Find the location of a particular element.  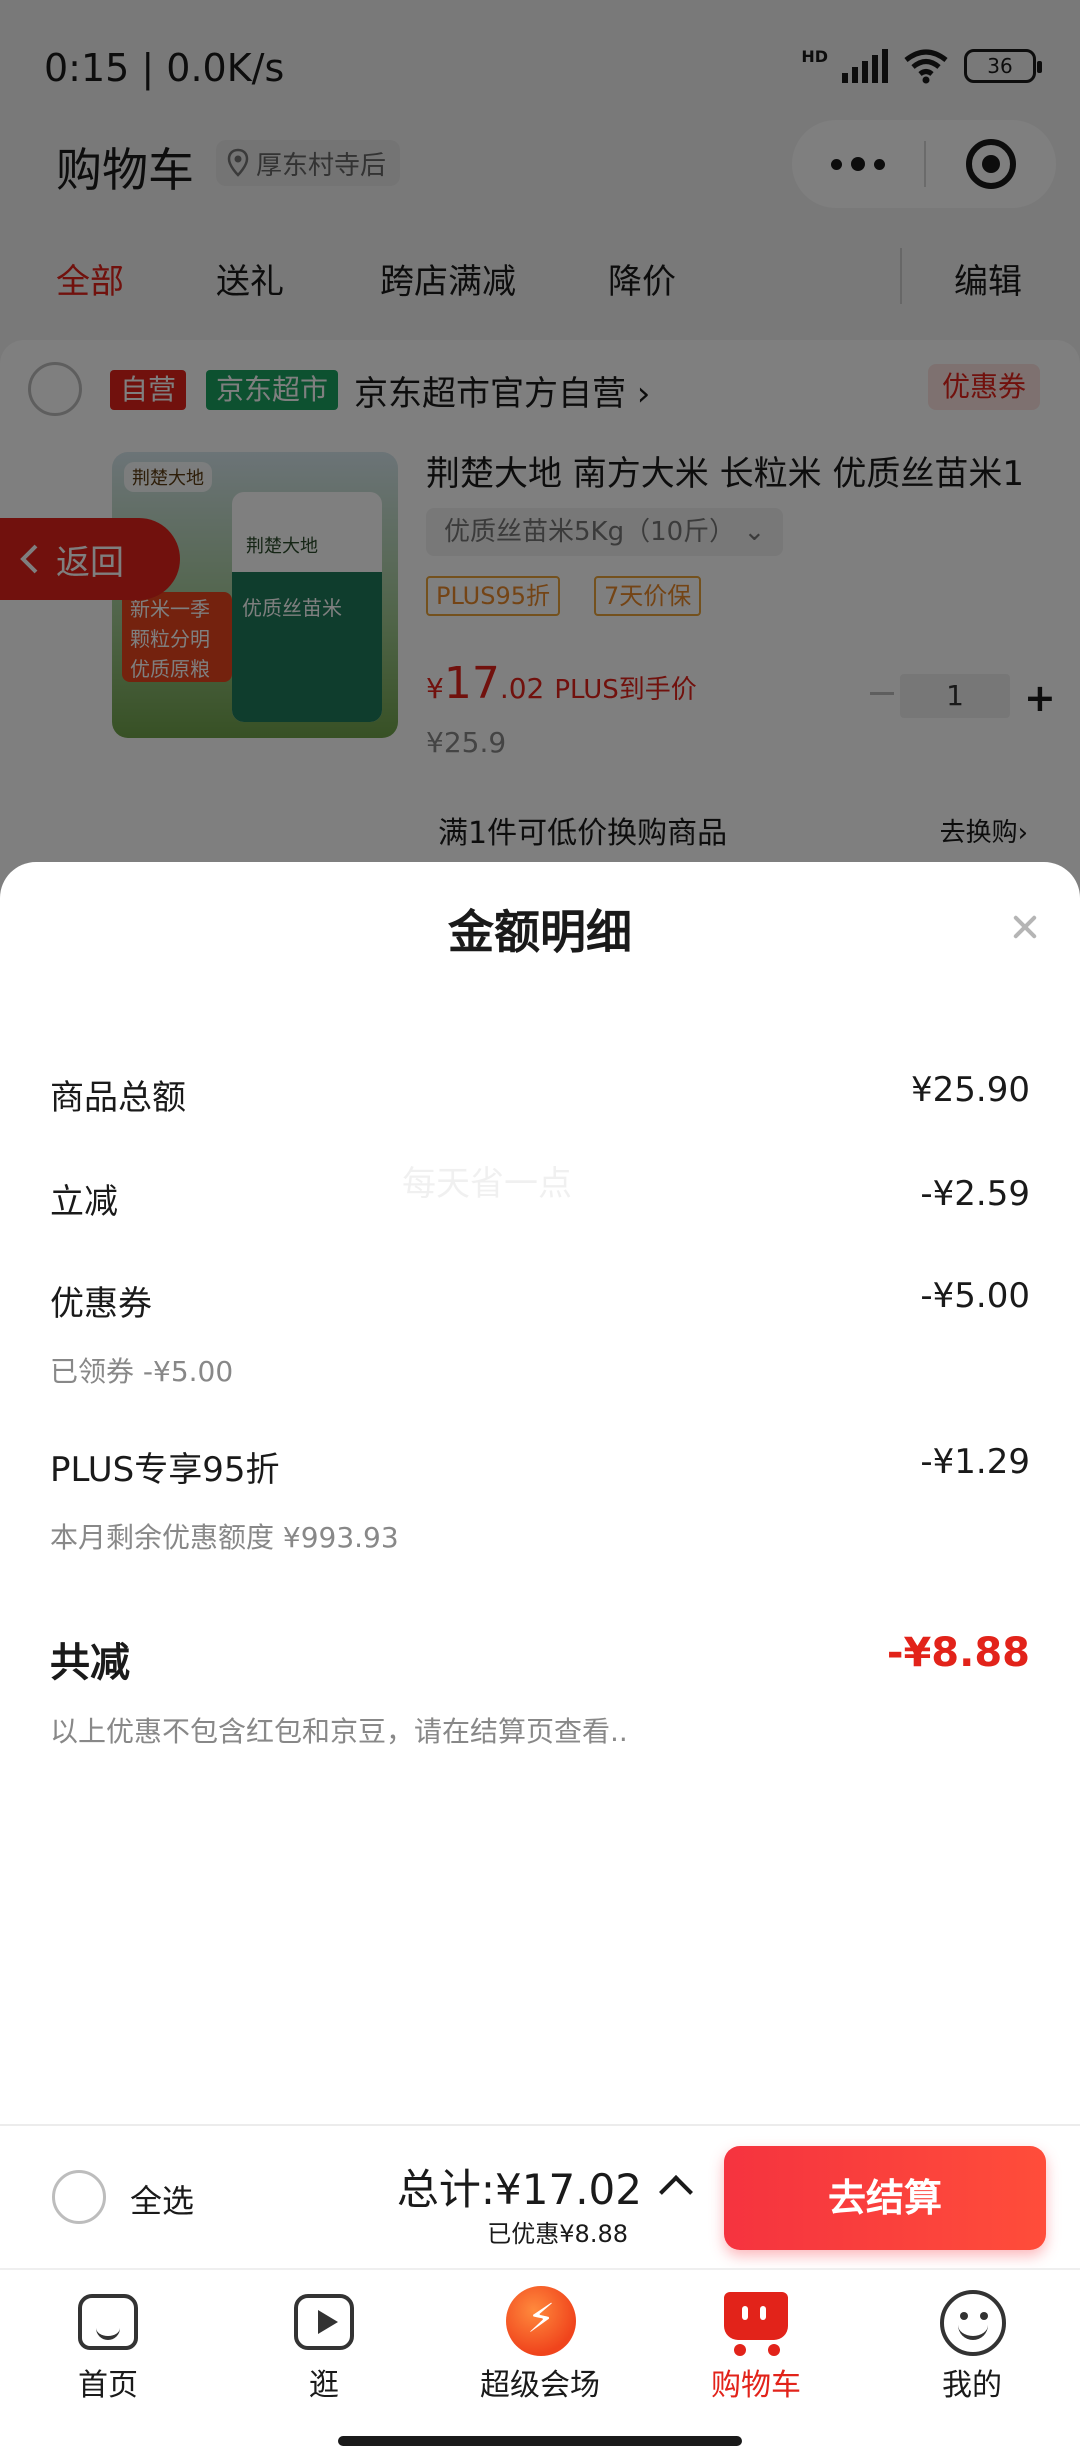

nav-profile: 我的 is located at coordinates (972, 2344).